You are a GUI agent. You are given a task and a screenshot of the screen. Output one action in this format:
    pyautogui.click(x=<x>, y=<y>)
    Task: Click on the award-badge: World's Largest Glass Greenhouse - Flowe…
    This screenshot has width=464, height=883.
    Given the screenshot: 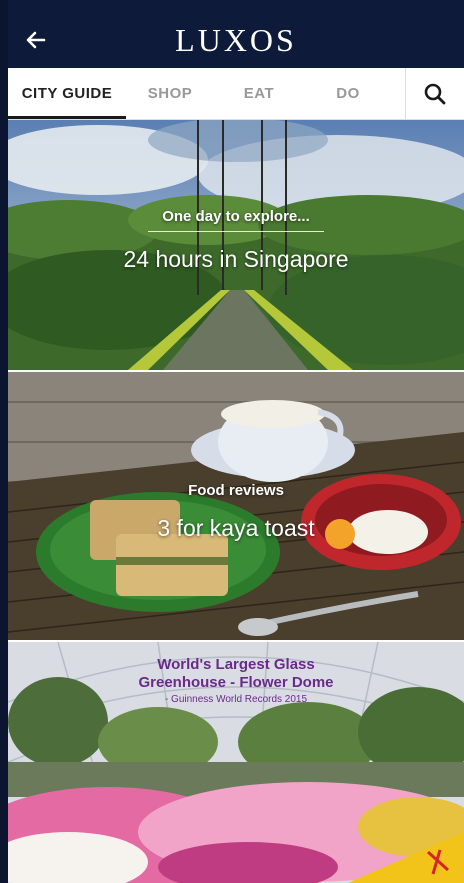 What is the action you would take?
    pyautogui.click(x=236, y=680)
    